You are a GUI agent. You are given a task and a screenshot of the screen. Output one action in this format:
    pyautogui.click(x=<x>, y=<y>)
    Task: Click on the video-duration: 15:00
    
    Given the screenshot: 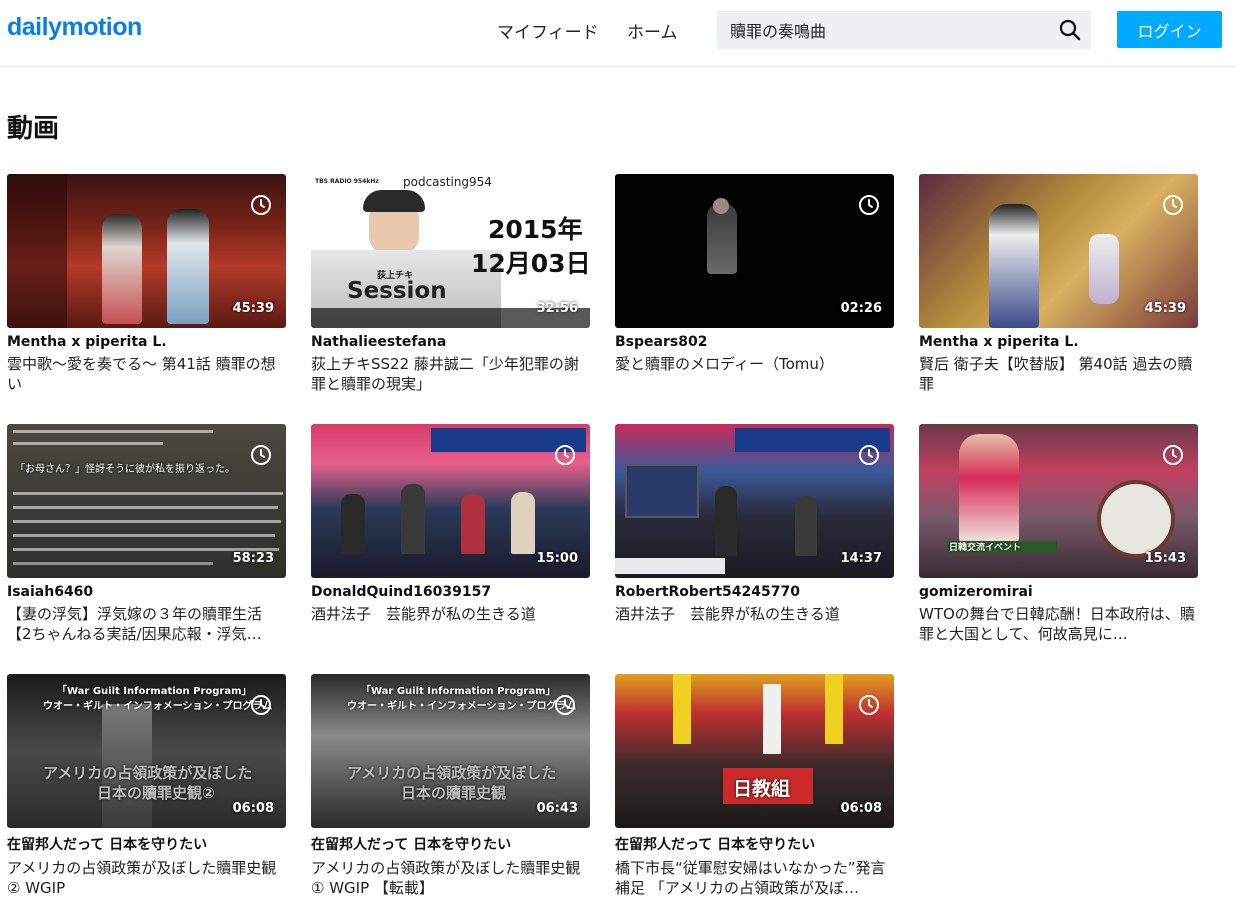 What is the action you would take?
    pyautogui.click(x=557, y=558)
    